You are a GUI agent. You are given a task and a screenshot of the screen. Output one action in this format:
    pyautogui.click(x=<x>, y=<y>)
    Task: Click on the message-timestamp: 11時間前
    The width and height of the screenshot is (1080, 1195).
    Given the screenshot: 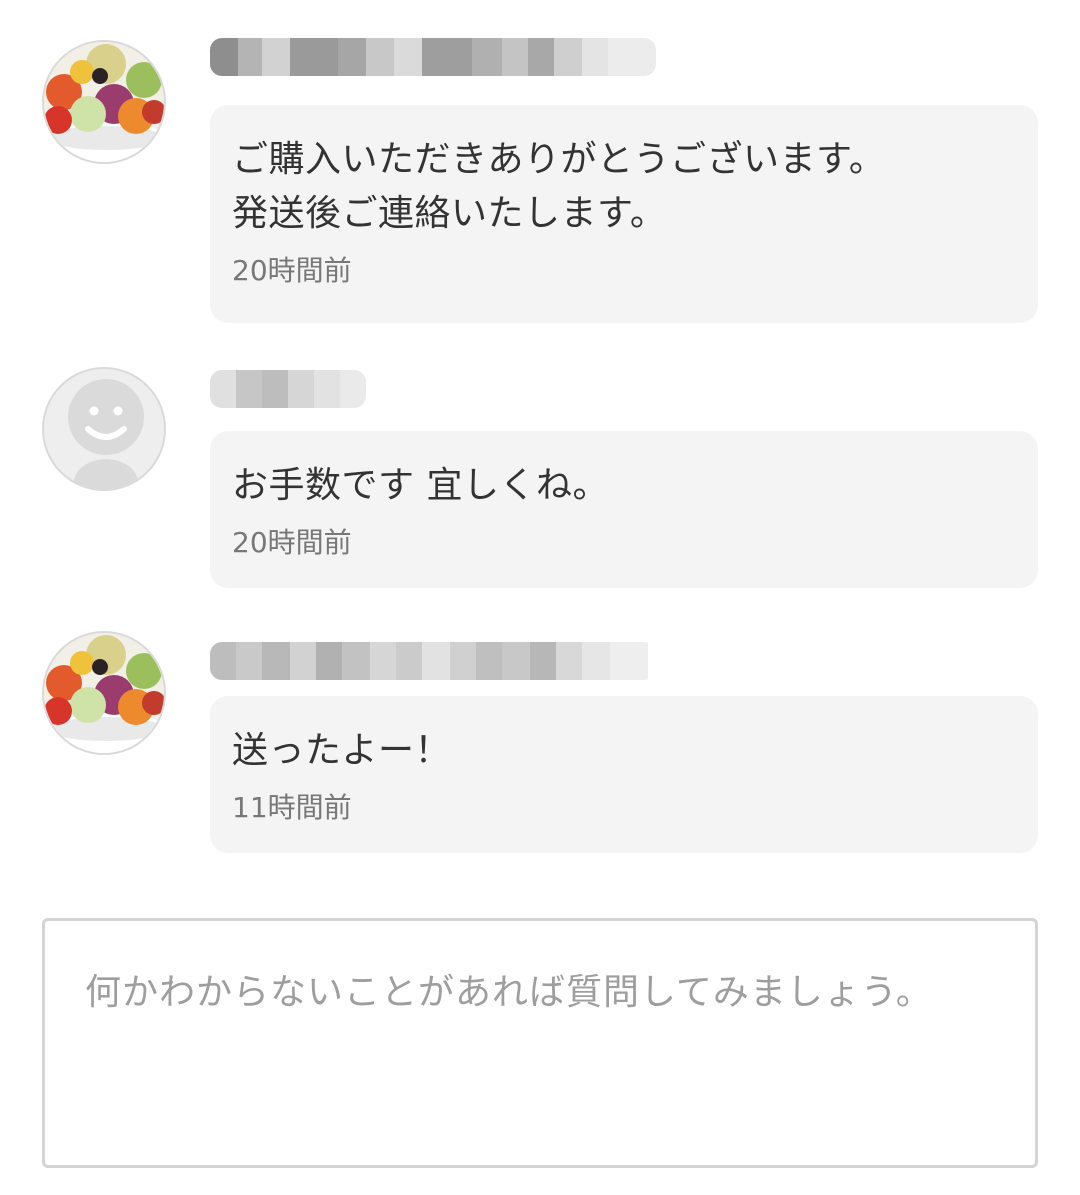 What is the action you would take?
    pyautogui.click(x=292, y=807)
    